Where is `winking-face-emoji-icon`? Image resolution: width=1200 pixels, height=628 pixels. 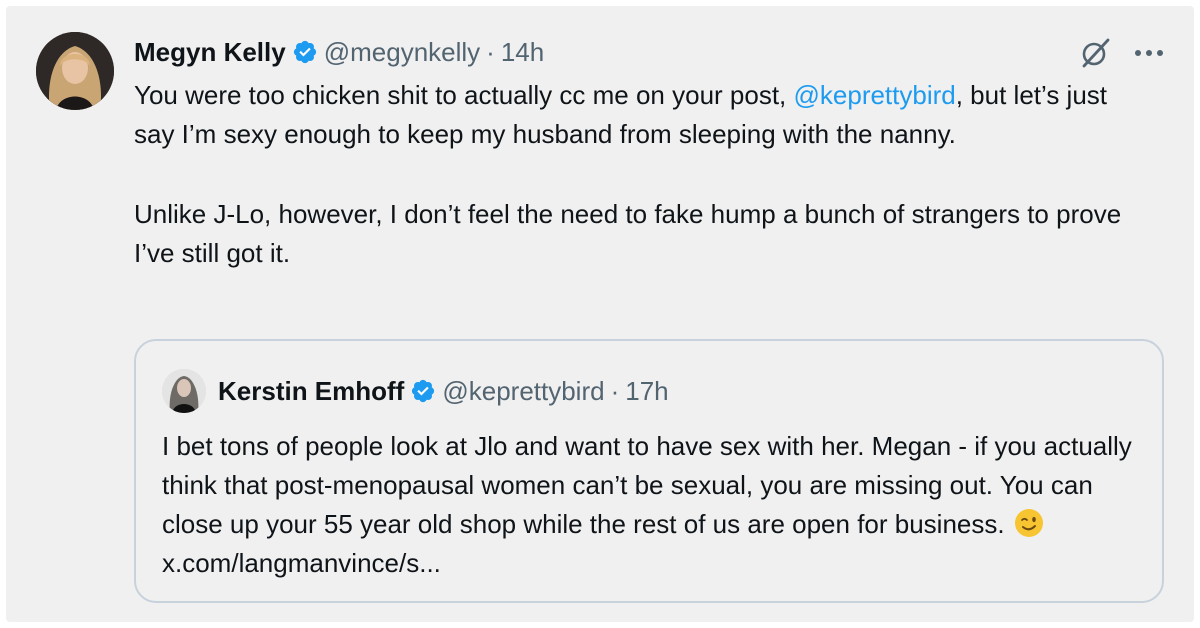
winking-face-emoji-icon is located at coordinates (1028, 523).